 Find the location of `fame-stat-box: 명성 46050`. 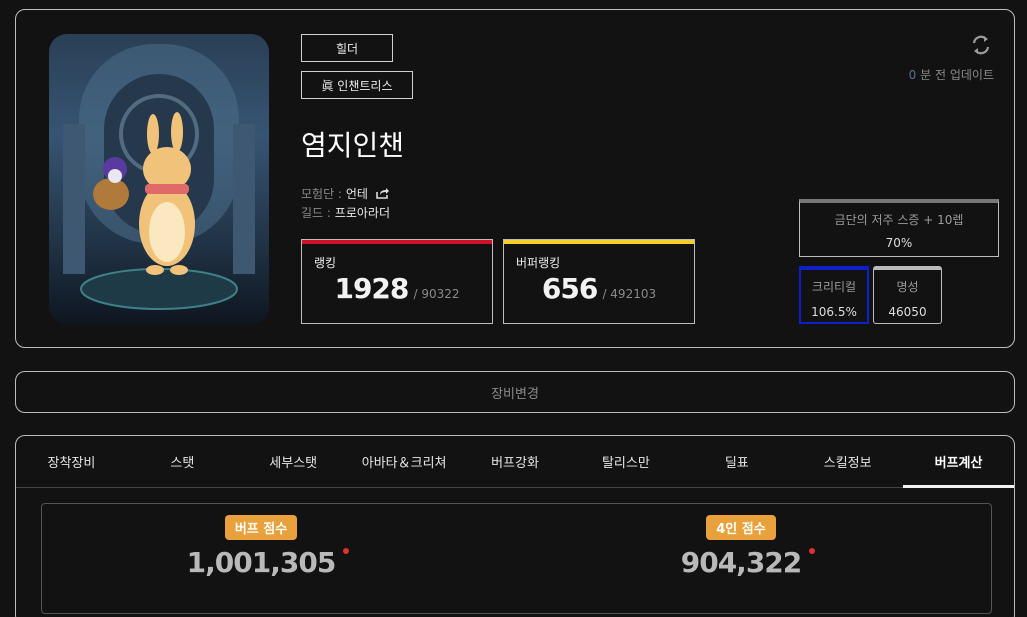

fame-stat-box: 명성 46050 is located at coordinates (907, 295).